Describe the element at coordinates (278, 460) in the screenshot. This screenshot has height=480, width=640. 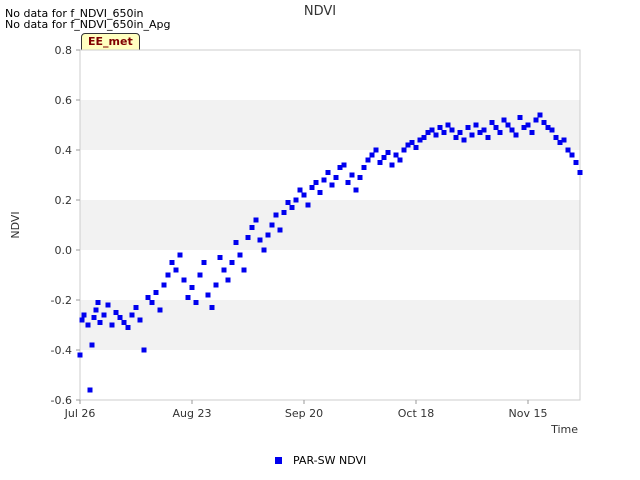
I see `legend-marker` at that location.